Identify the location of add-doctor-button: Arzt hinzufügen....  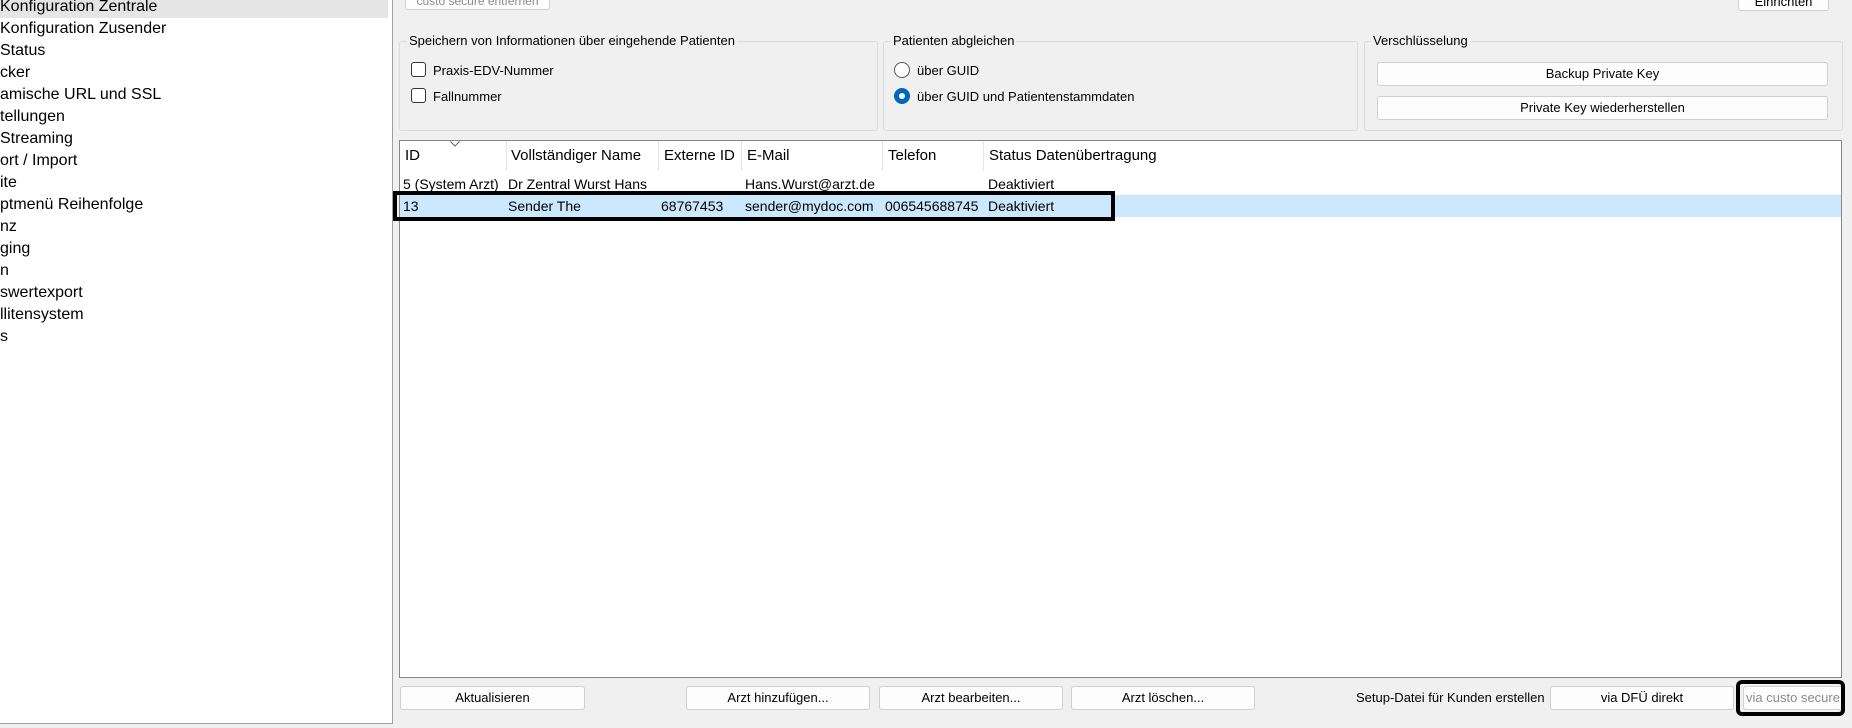
(778, 698).